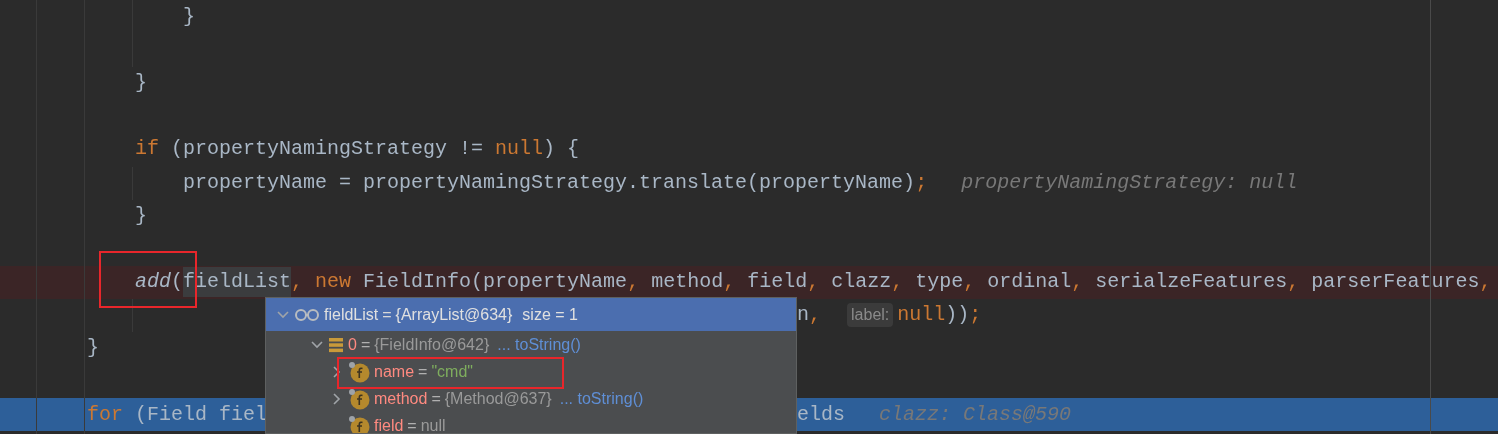 The width and height of the screenshot is (1498, 434). I want to click on code-text: FieldInfo(propertyName, so click(495, 282).